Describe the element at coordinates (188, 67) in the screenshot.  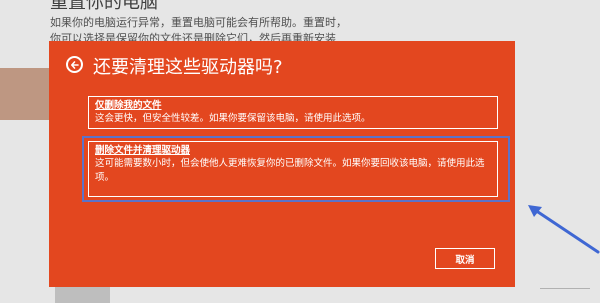
I see `dialog-title: 还要清理这些驱动器吗?` at that location.